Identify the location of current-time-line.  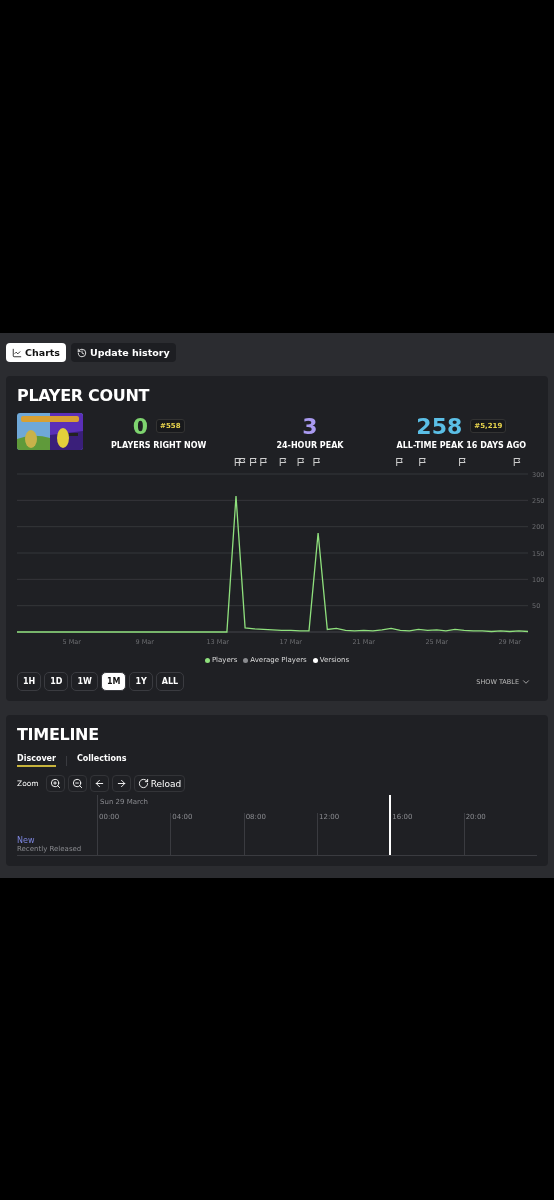
(390, 825).